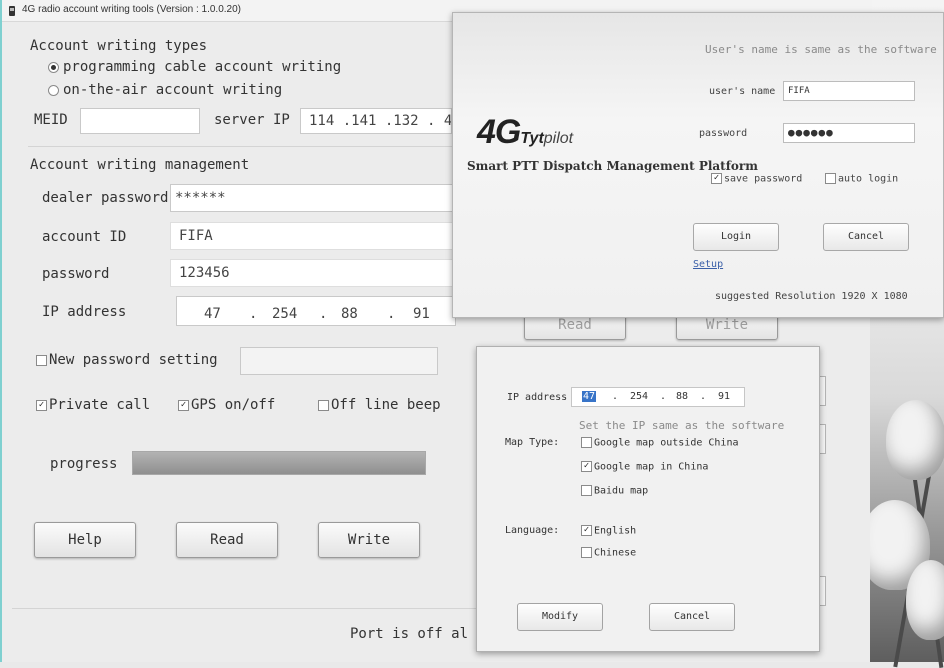 This screenshot has height=668, width=944. What do you see at coordinates (12, 11) in the screenshot?
I see `app-icon` at bounding box center [12, 11].